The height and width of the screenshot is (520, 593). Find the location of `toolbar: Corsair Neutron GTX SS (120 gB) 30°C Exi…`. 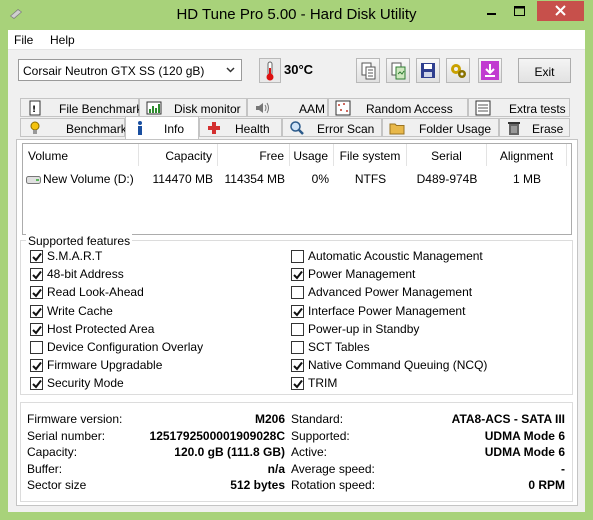

toolbar: Corsair Neutron GTX SS (120 gB) 30°C Exi… is located at coordinates (296, 71).